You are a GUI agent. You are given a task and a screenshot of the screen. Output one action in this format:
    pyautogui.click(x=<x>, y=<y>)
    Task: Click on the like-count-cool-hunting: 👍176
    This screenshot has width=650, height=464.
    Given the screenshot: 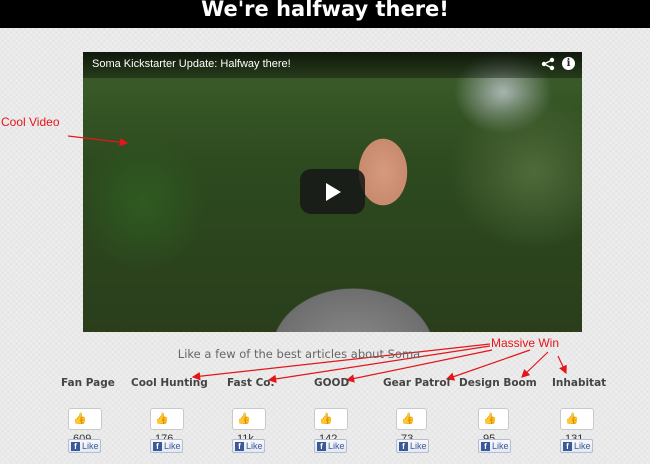 What is the action you would take?
    pyautogui.click(x=167, y=426)
    